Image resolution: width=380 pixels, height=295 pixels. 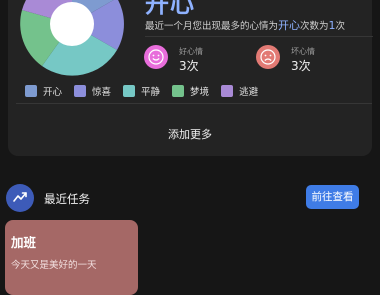 I want to click on legend-item: 平静, so click(x=141, y=91).